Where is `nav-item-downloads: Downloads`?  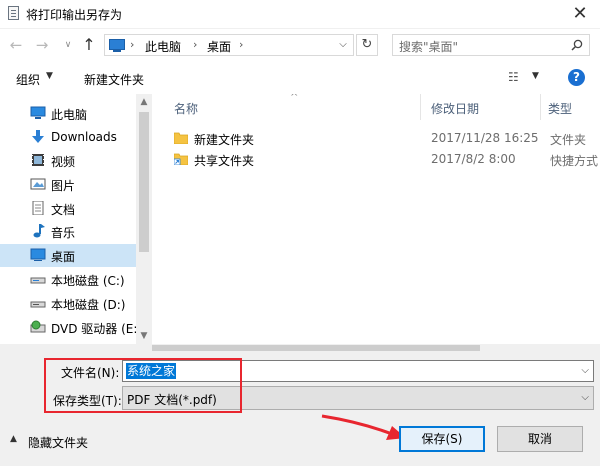
nav-item-downloads: Downloads is located at coordinates (68, 137).